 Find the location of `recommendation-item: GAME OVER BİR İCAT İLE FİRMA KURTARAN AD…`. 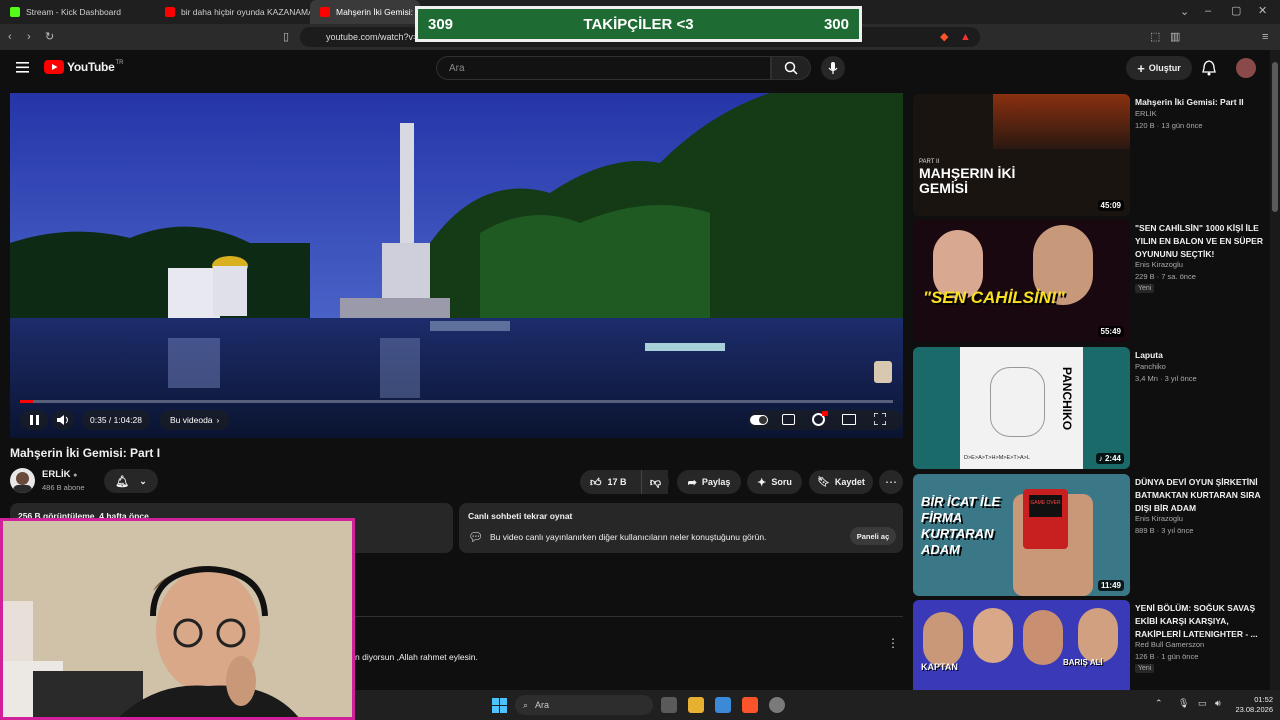

recommendation-item: GAME OVER BİR İCAT İLE FİRMA KURTARAN AD… is located at coordinates (1090, 535).